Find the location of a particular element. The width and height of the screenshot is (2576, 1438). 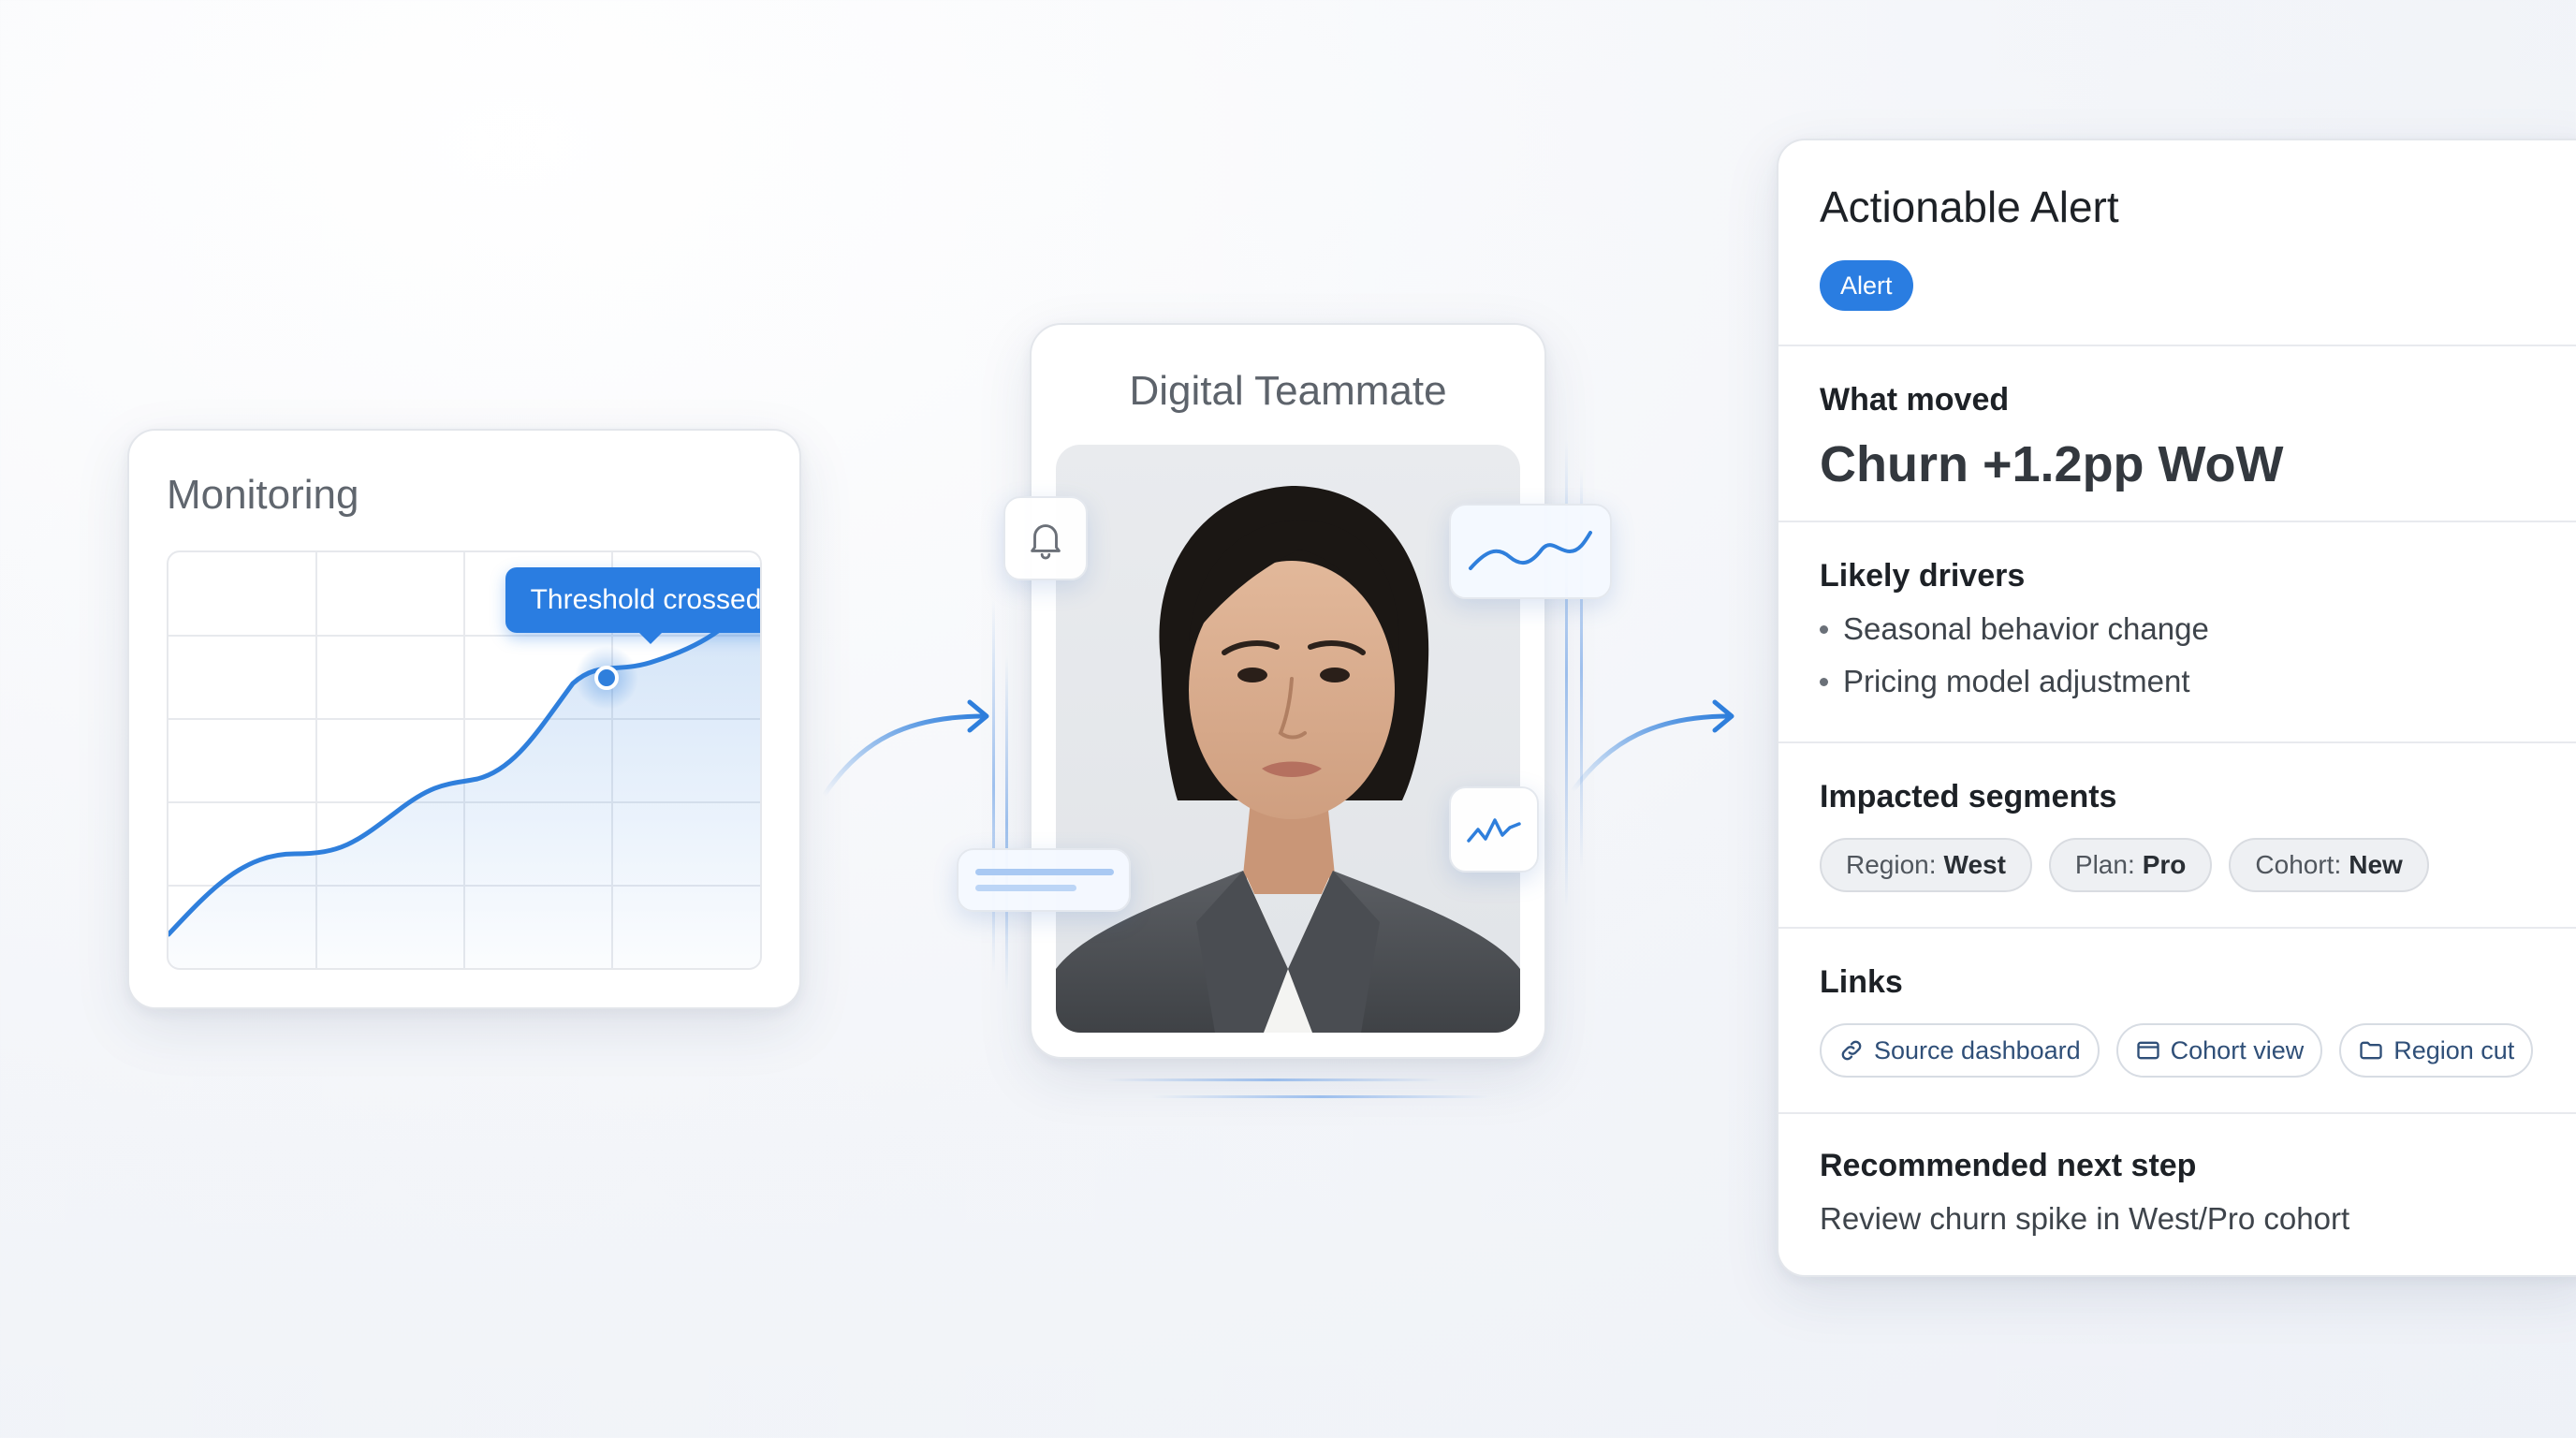

region-cut-link: Region cut is located at coordinates (2436, 1050).